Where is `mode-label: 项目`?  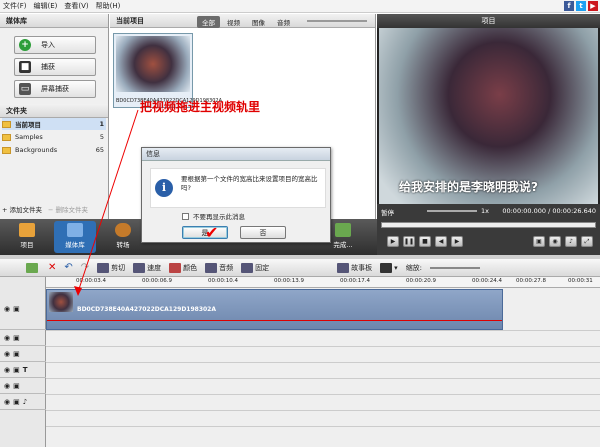
mode-label: 项目 is located at coordinates (27, 245).